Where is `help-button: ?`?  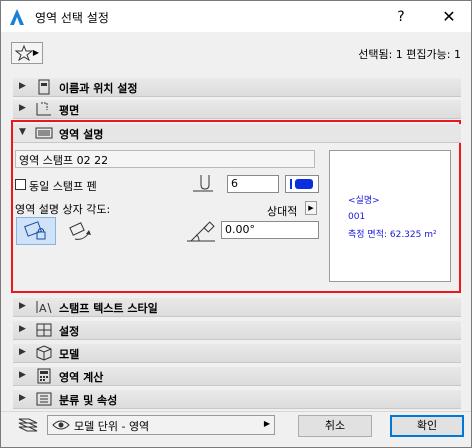 help-button: ? is located at coordinates (401, 17).